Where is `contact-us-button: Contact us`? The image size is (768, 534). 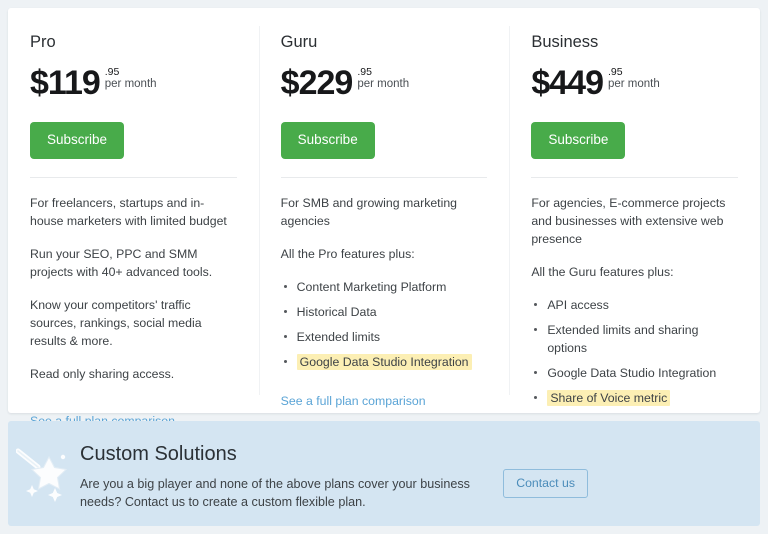 contact-us-button: Contact us is located at coordinates (545, 484).